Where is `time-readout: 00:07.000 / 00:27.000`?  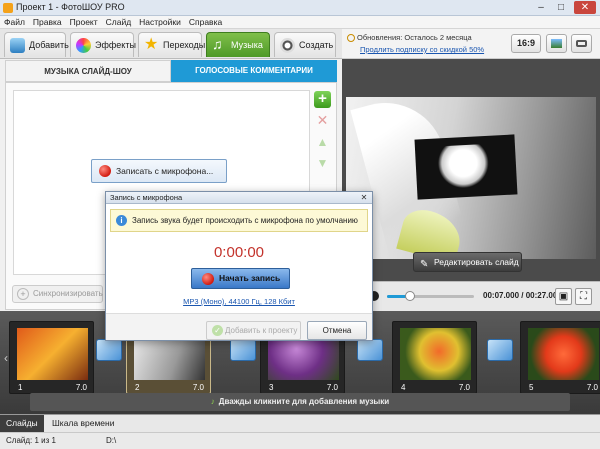
time-readout: 00:07.000 / 00:27.000 is located at coordinates (522, 295).